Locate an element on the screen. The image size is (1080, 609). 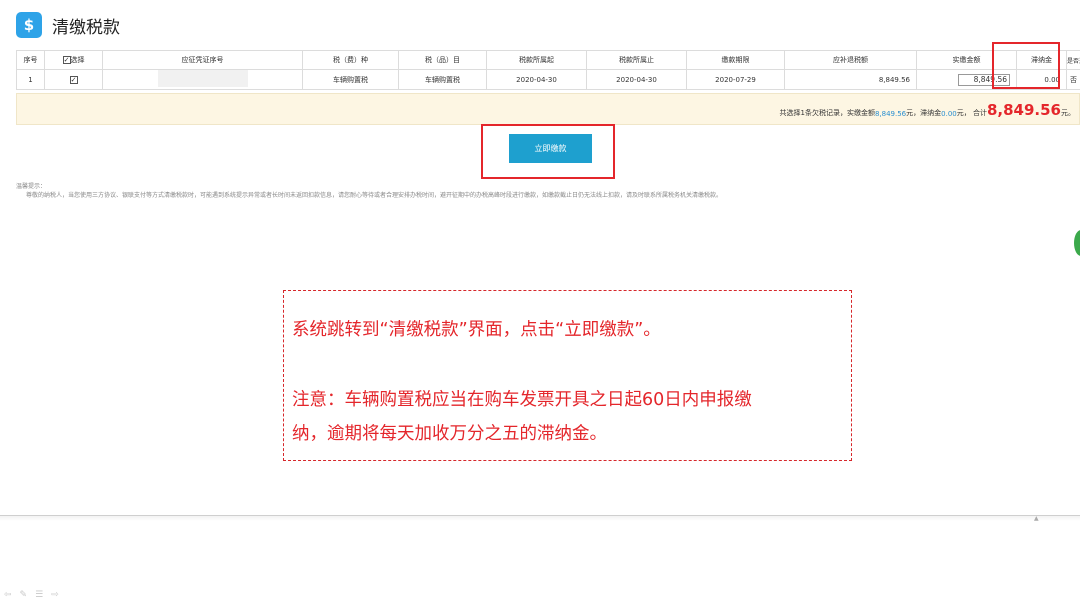
select-all-checkbox: ✓ is located at coordinates (66, 60).